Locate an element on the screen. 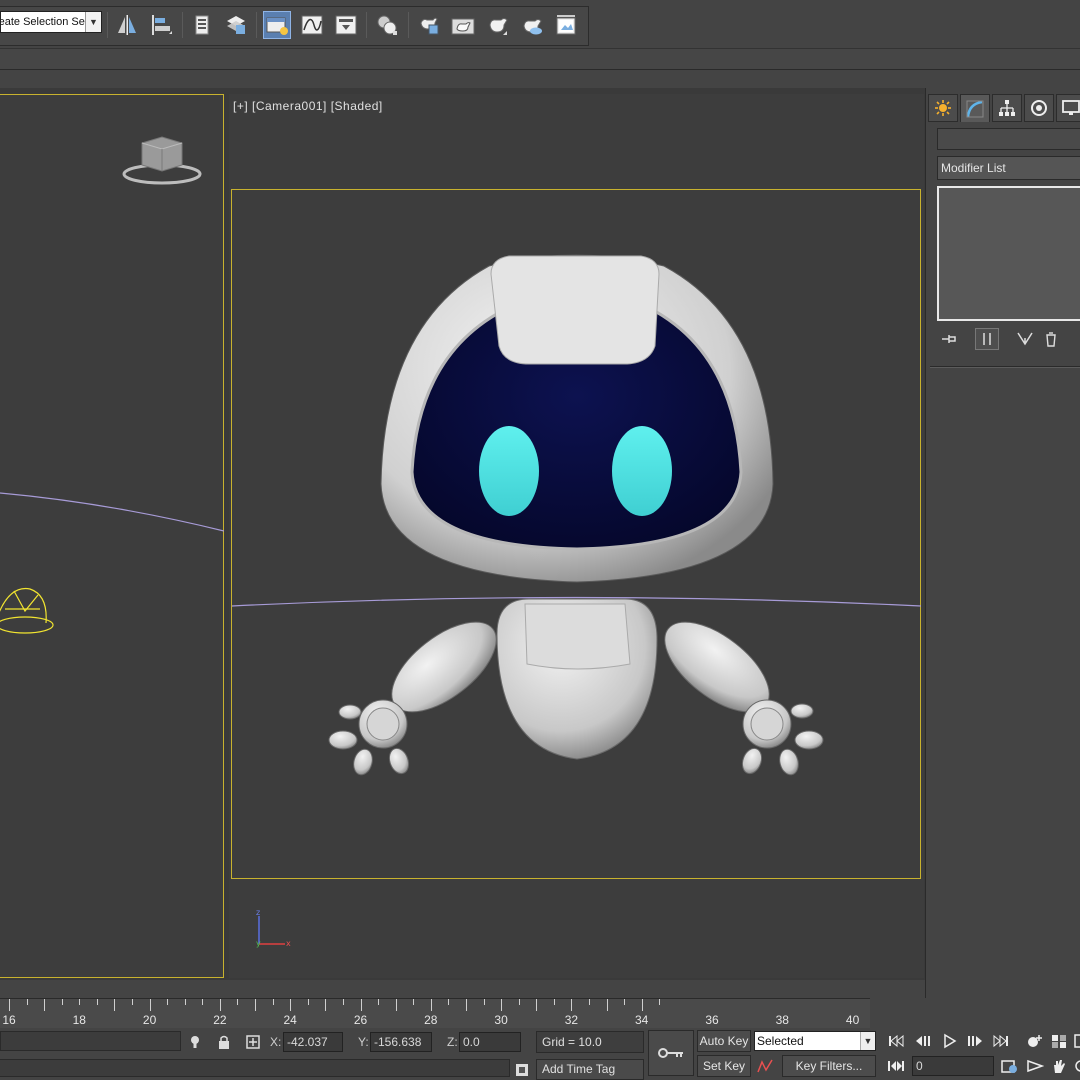 Image resolution: width=1080 pixels, height=1080 pixels. axis-tripod-icon: z x y is located at coordinates (273, 928).